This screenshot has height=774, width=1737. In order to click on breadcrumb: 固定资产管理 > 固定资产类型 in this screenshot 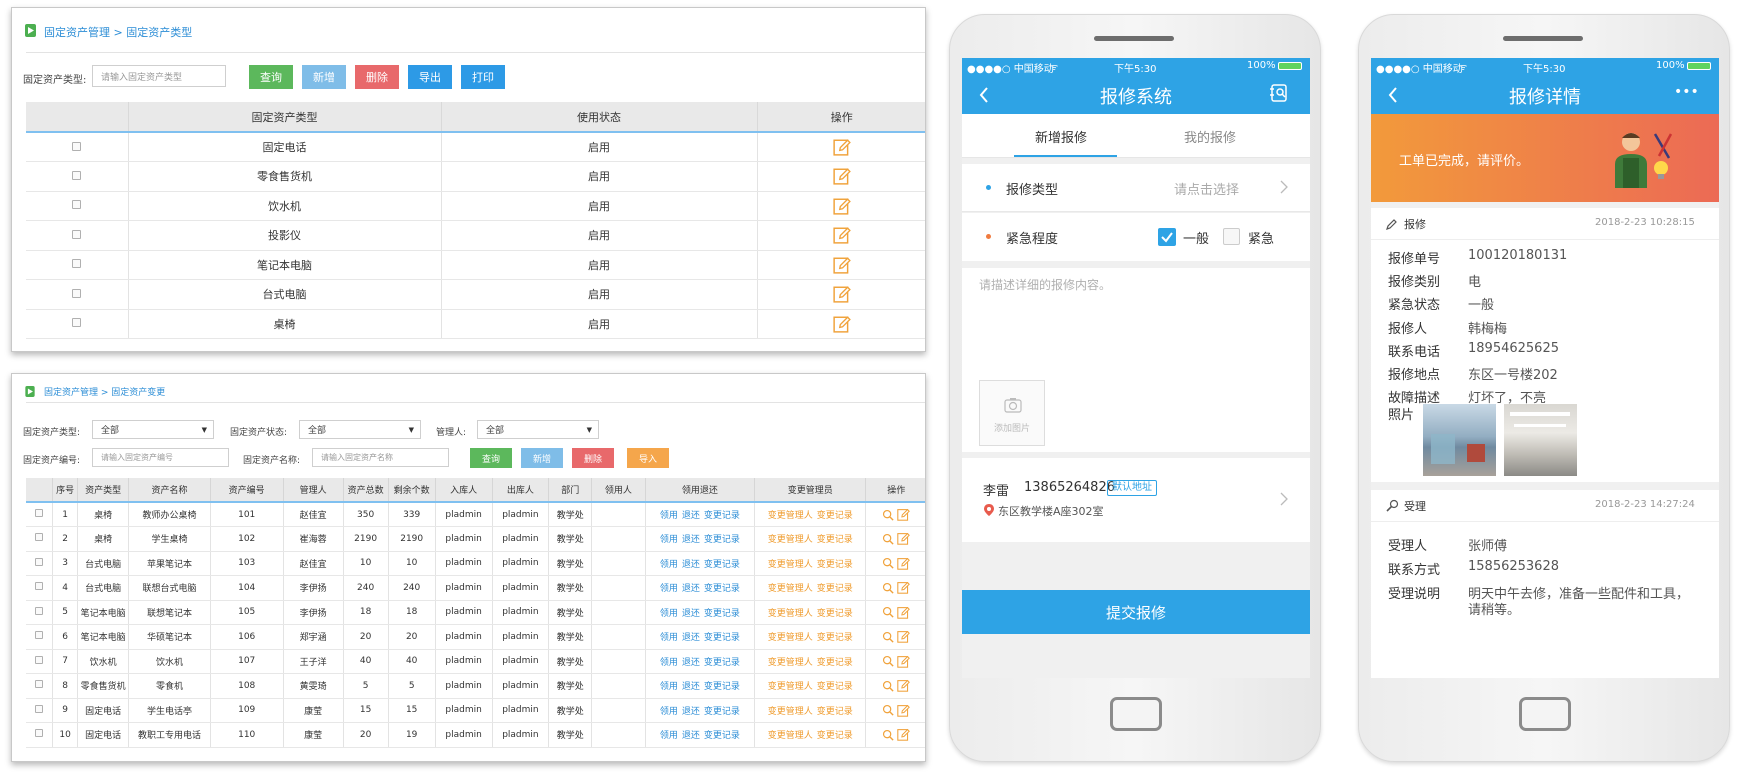, I will do `click(118, 32)`.